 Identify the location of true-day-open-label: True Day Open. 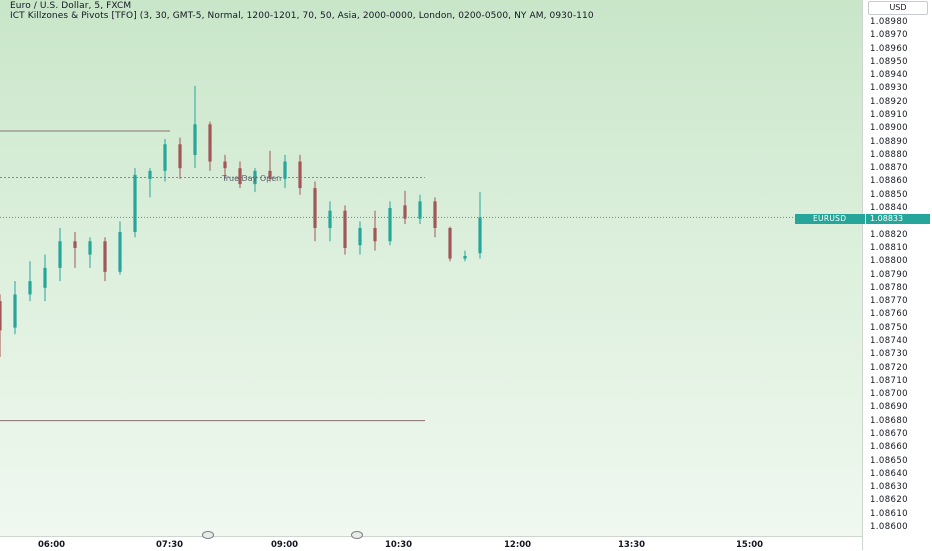
(252, 178).